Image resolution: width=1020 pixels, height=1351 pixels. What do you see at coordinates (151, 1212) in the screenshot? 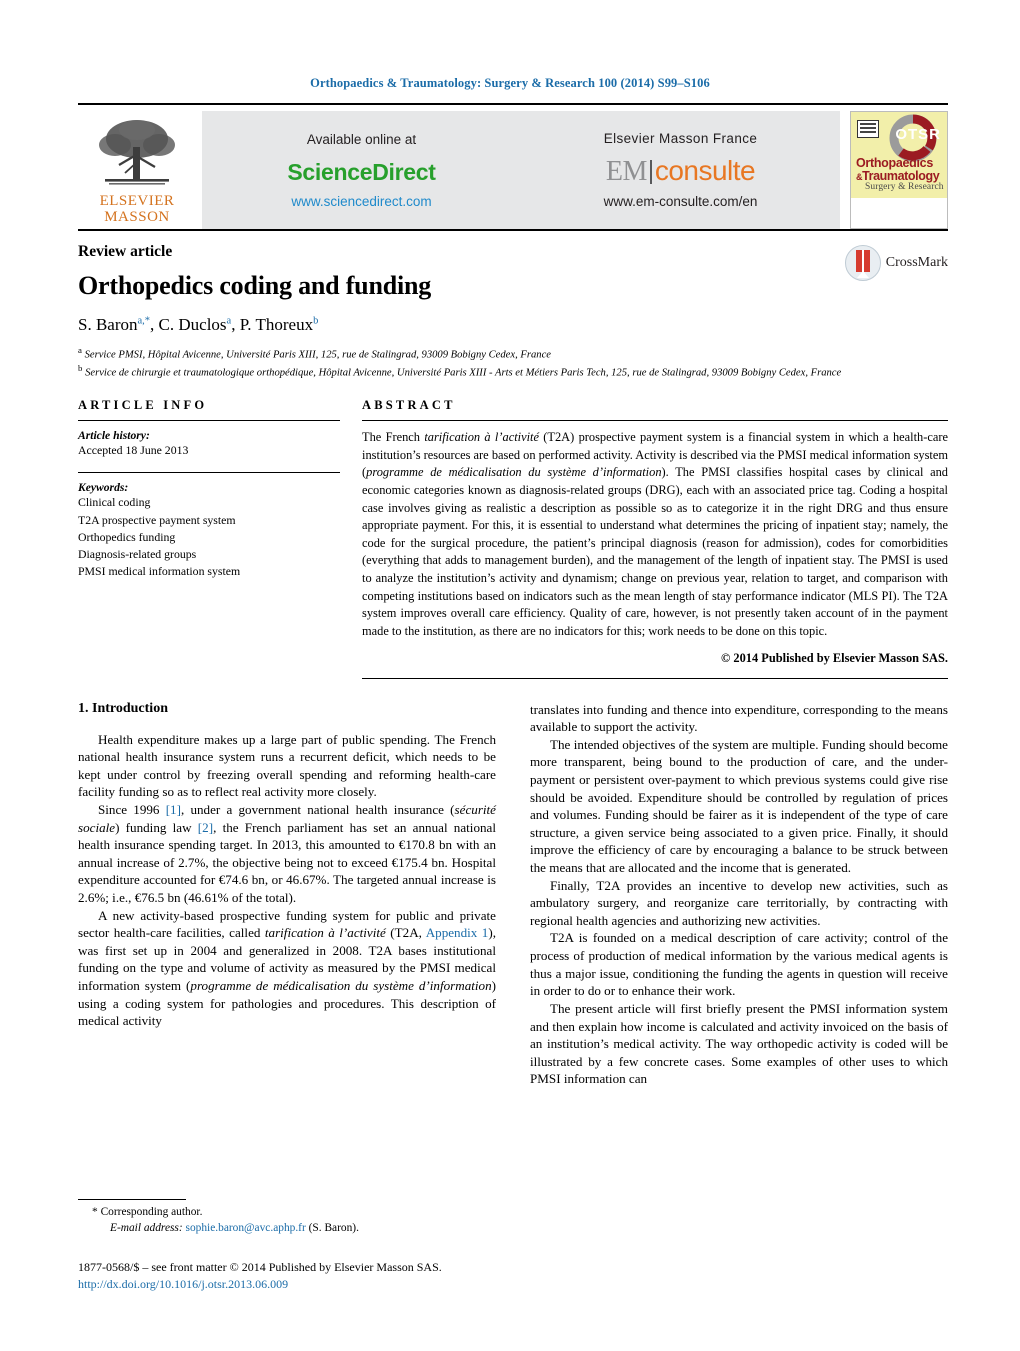
I see `corresponding-label: Corresponding author.` at bounding box center [151, 1212].